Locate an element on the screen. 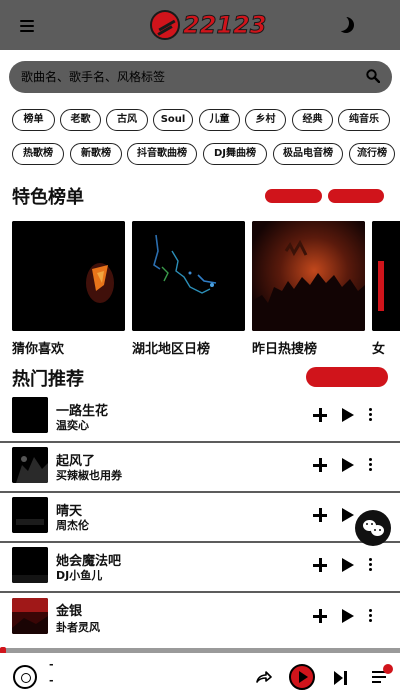 The width and height of the screenshot is (400, 700). tag-chip: 儿童 is located at coordinates (219, 120).